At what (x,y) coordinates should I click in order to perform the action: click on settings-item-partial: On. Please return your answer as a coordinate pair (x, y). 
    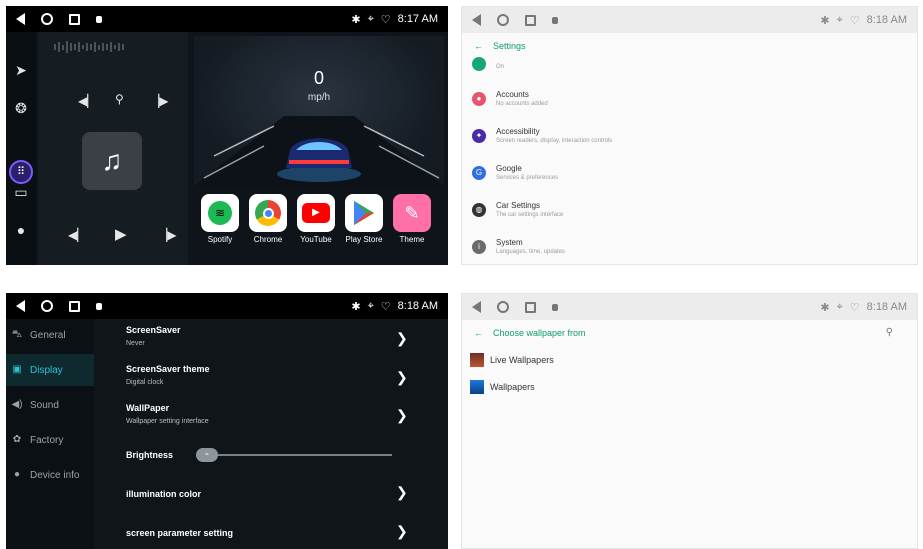
    Looking at the image, I should click on (488, 64).